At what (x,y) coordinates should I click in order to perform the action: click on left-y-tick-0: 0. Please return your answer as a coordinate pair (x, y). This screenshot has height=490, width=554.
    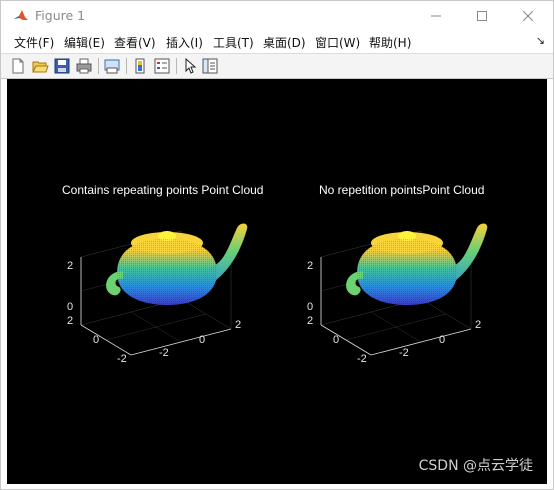
    Looking at the image, I should click on (96, 340).